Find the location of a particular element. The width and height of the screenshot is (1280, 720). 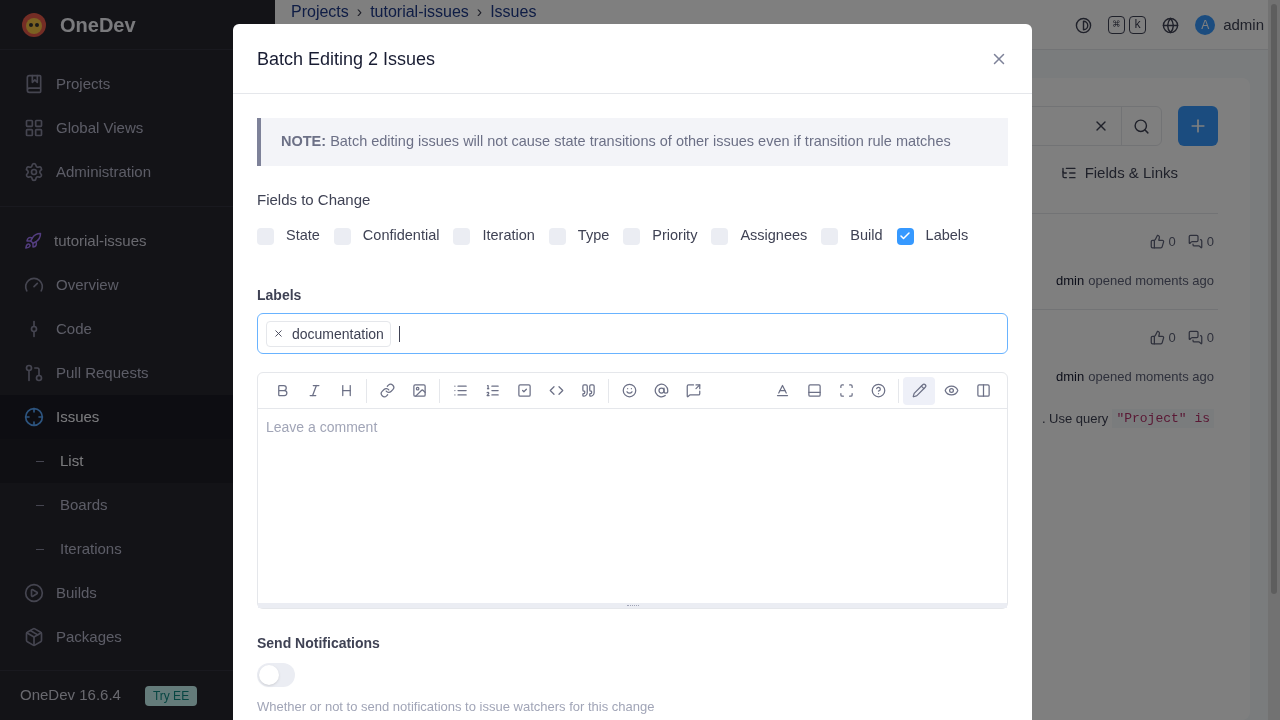

panel-bottom-icon is located at coordinates (814, 390).